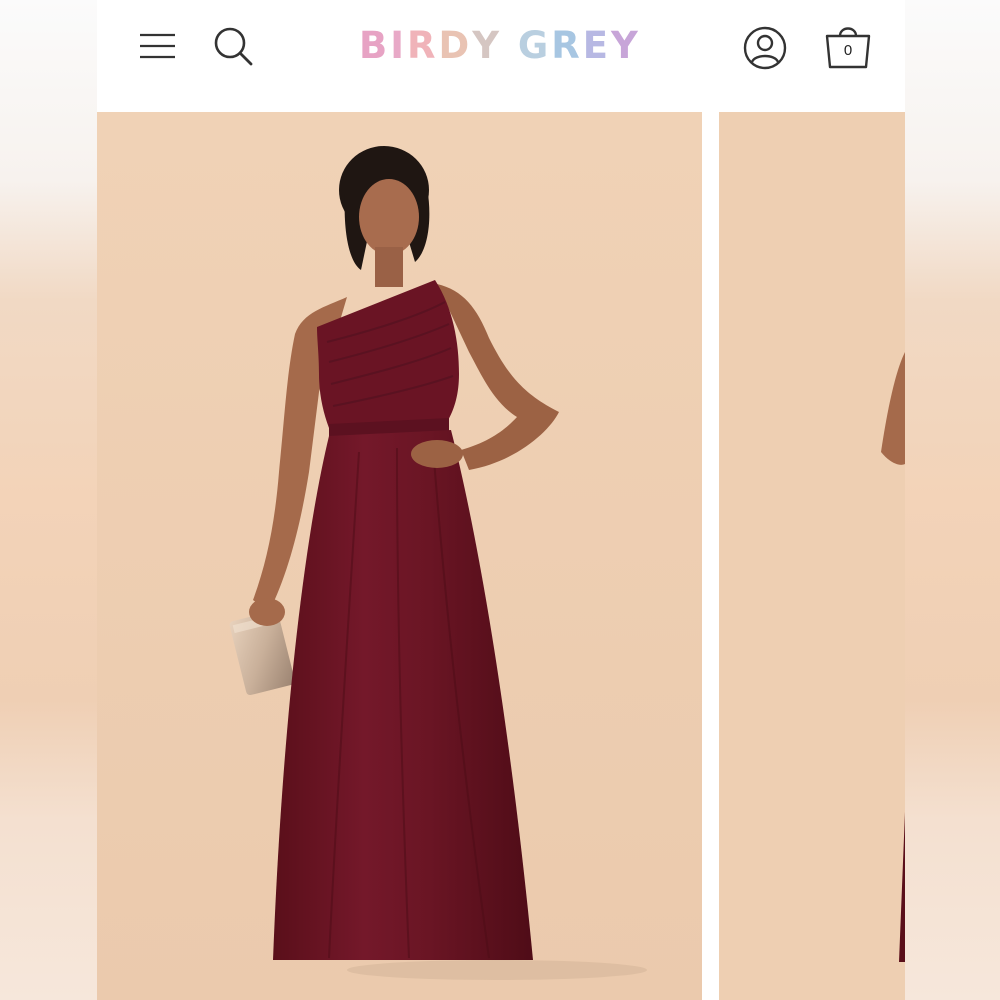 This screenshot has width=1000, height=1000. Describe the element at coordinates (952, 500) in the screenshot. I see `blurred-background-right` at that location.